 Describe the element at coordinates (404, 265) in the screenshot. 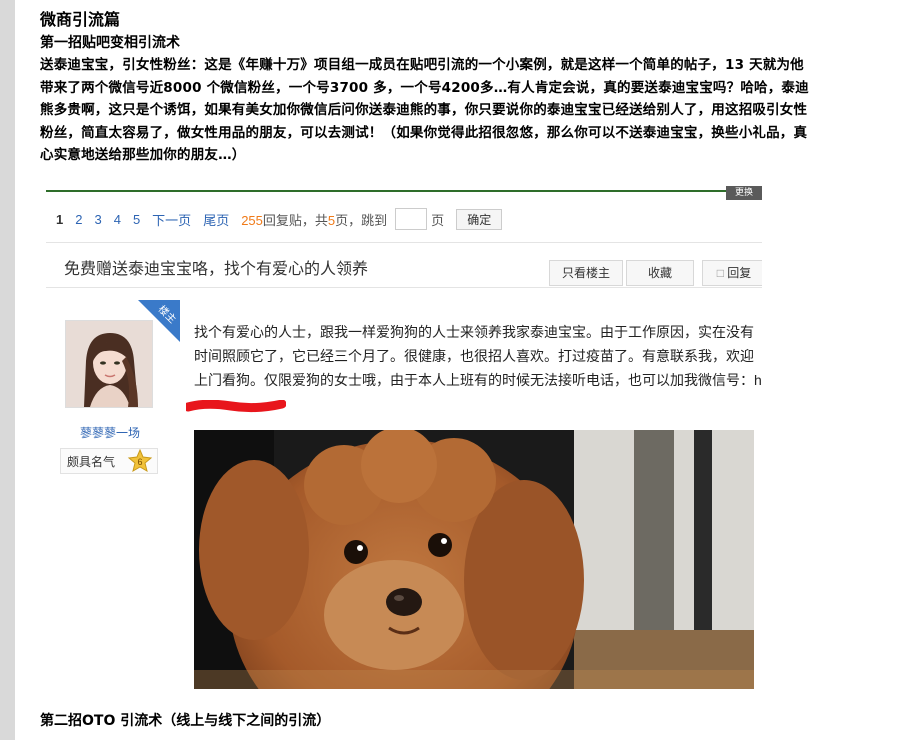

I see `thread-title-bar: 免费赠送泰迪宝宝咯，找个有爱心的人领养 只看楼主 收藏 □ 回复` at that location.